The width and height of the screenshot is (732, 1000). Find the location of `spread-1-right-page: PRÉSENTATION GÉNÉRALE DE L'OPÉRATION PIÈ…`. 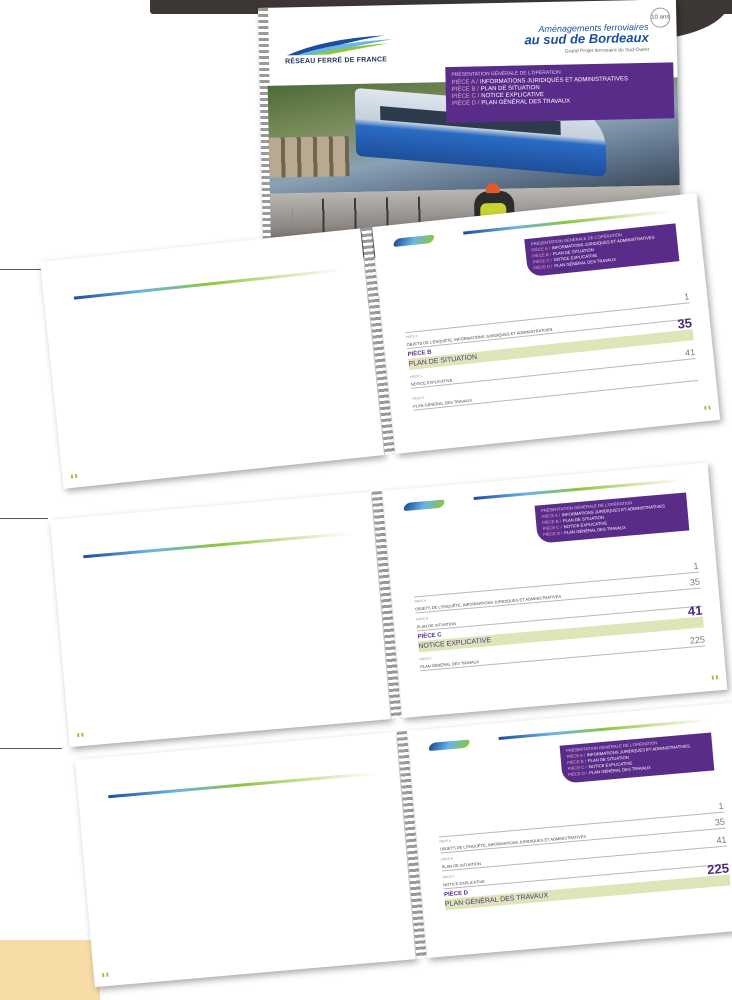

spread-1-right-page: PRÉSENTATION GÉNÉRALE DE L'OPÉRATION PIÈ… is located at coordinates (546, 323).